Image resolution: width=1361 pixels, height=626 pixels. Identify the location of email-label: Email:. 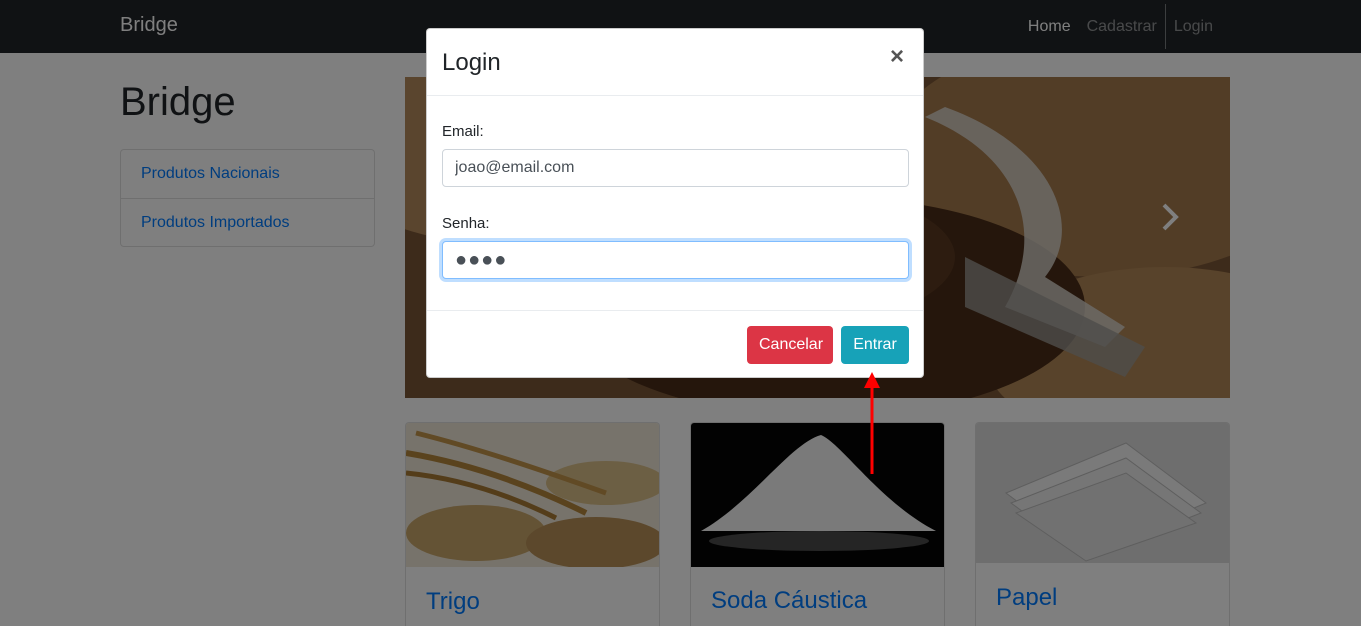
(463, 131).